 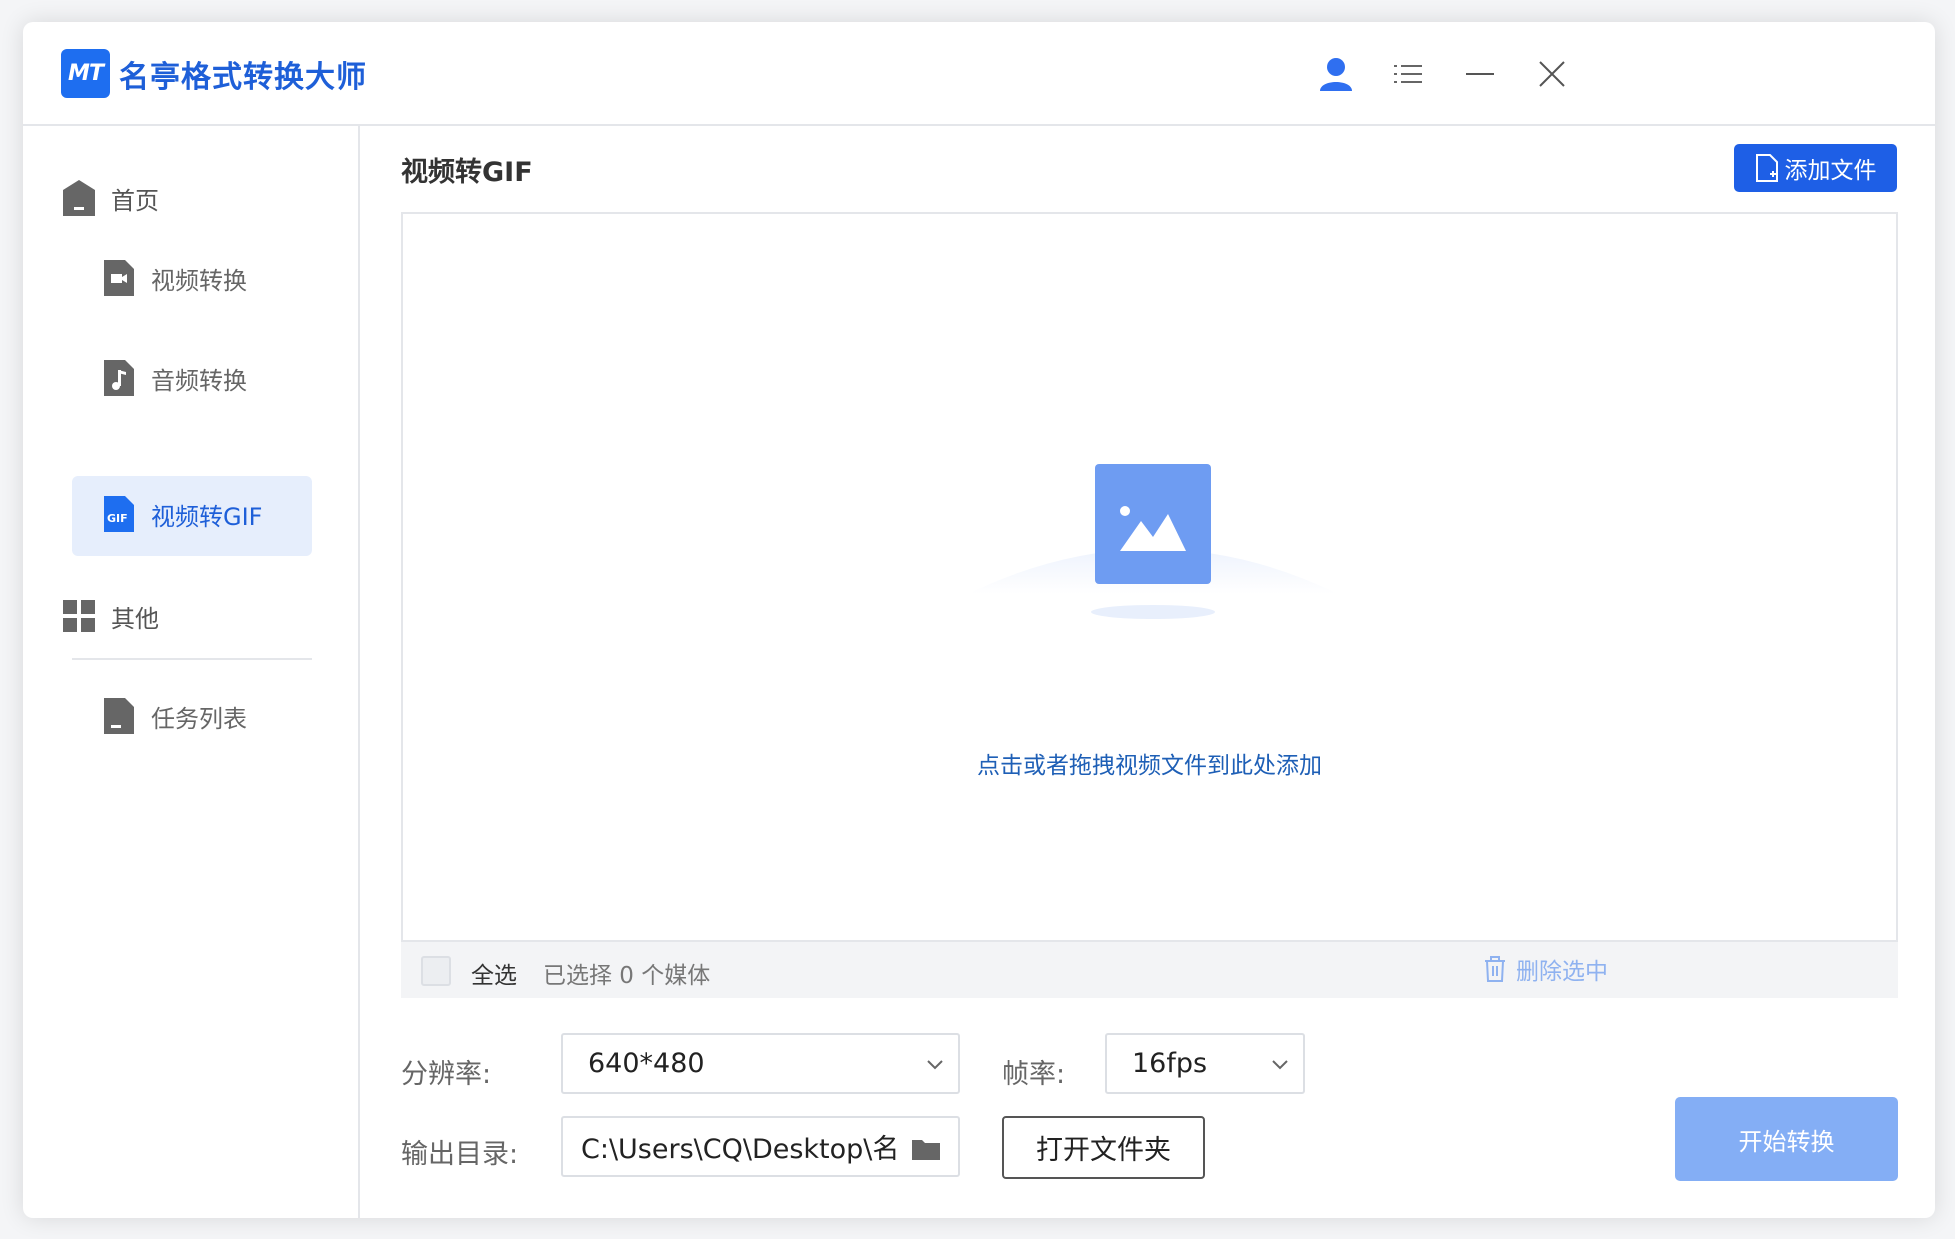 I want to click on app-title: 名亭格式转换大师, so click(x=243, y=77).